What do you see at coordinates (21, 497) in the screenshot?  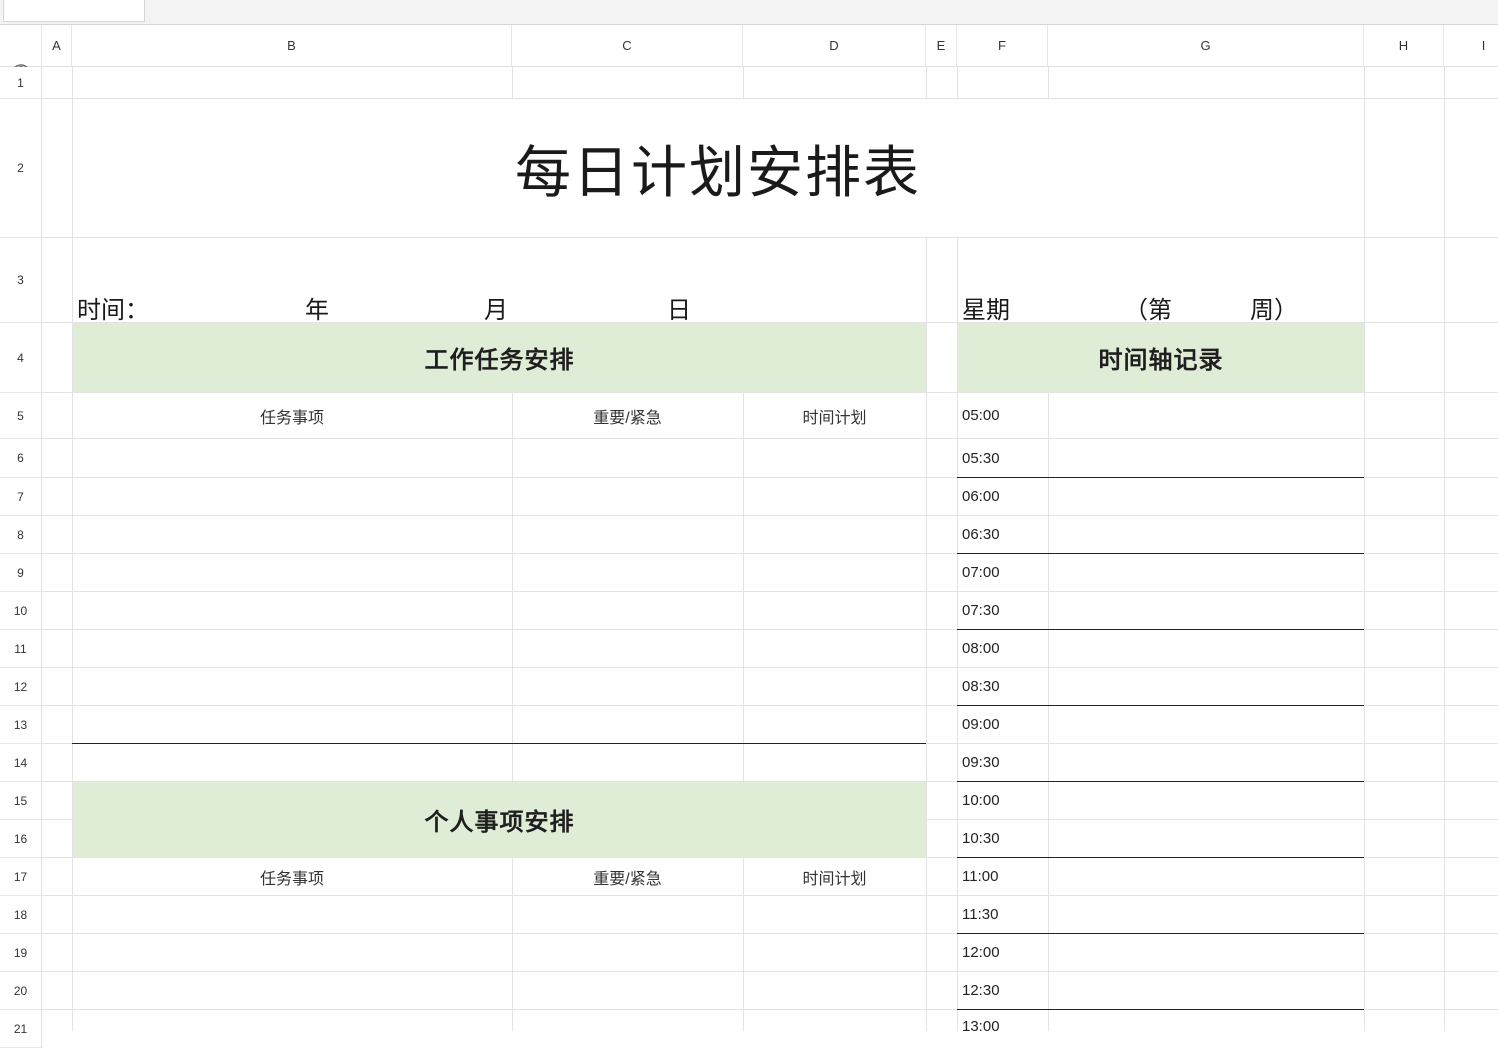 I see `row-header-7: 7` at bounding box center [21, 497].